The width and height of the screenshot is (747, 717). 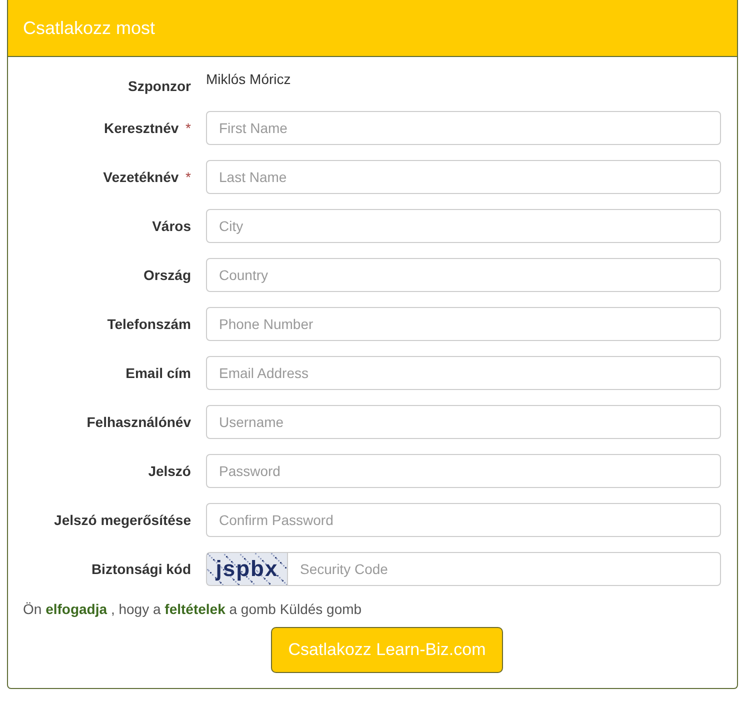 I want to click on input-field: Username, so click(x=463, y=422).